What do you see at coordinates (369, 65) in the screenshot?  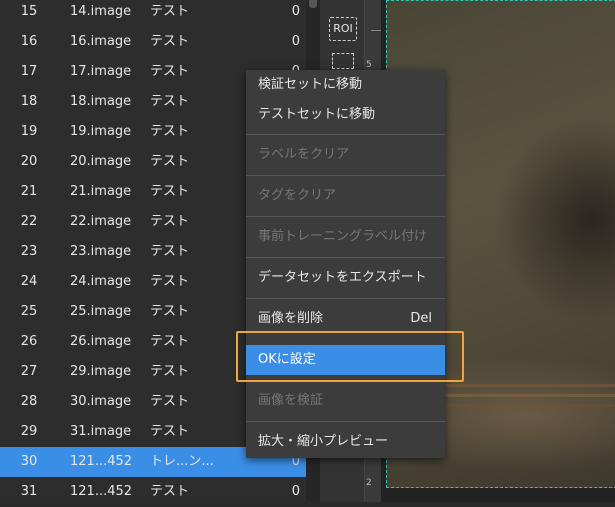 I see `ruler-label: 5` at bounding box center [369, 65].